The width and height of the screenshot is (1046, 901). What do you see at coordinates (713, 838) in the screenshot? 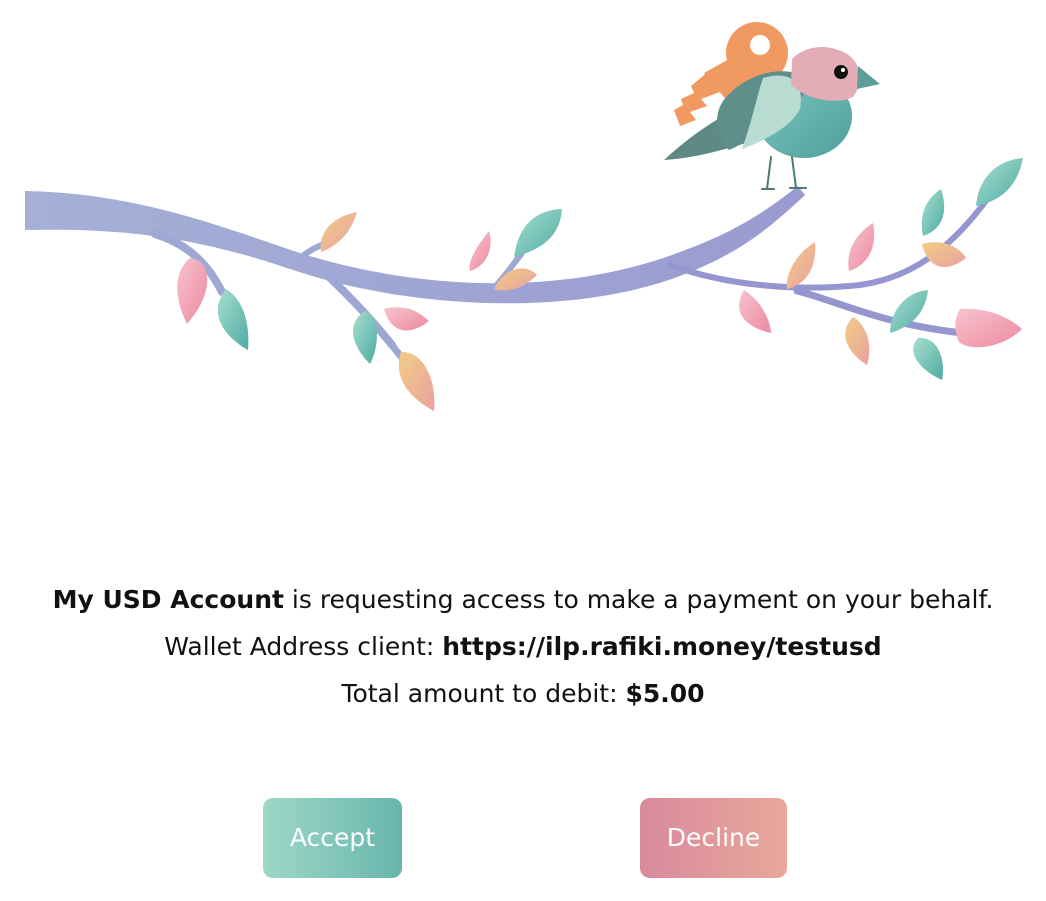
I see `decline-button: Decline` at bounding box center [713, 838].